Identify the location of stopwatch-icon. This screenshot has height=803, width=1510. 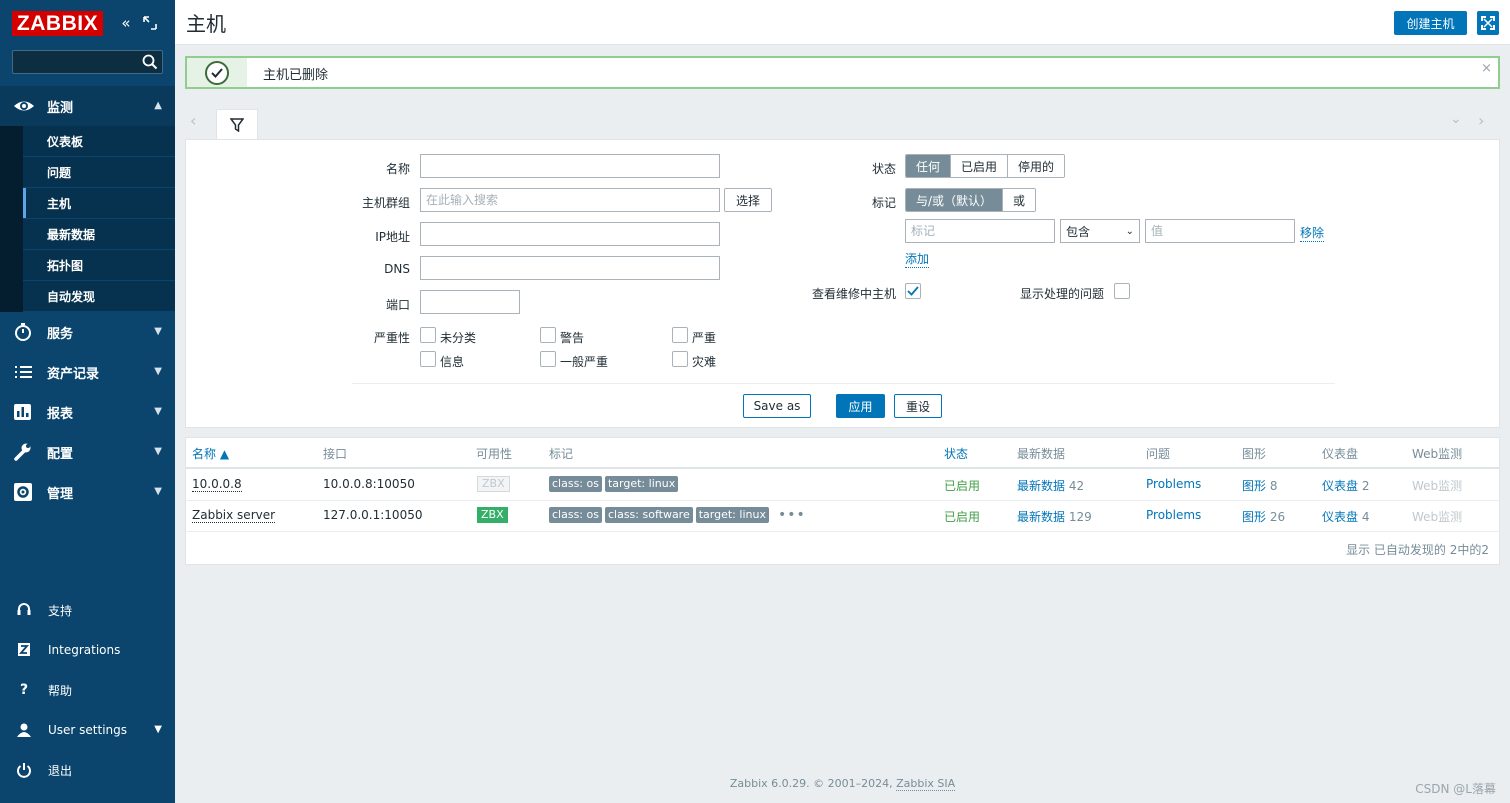
(23, 332).